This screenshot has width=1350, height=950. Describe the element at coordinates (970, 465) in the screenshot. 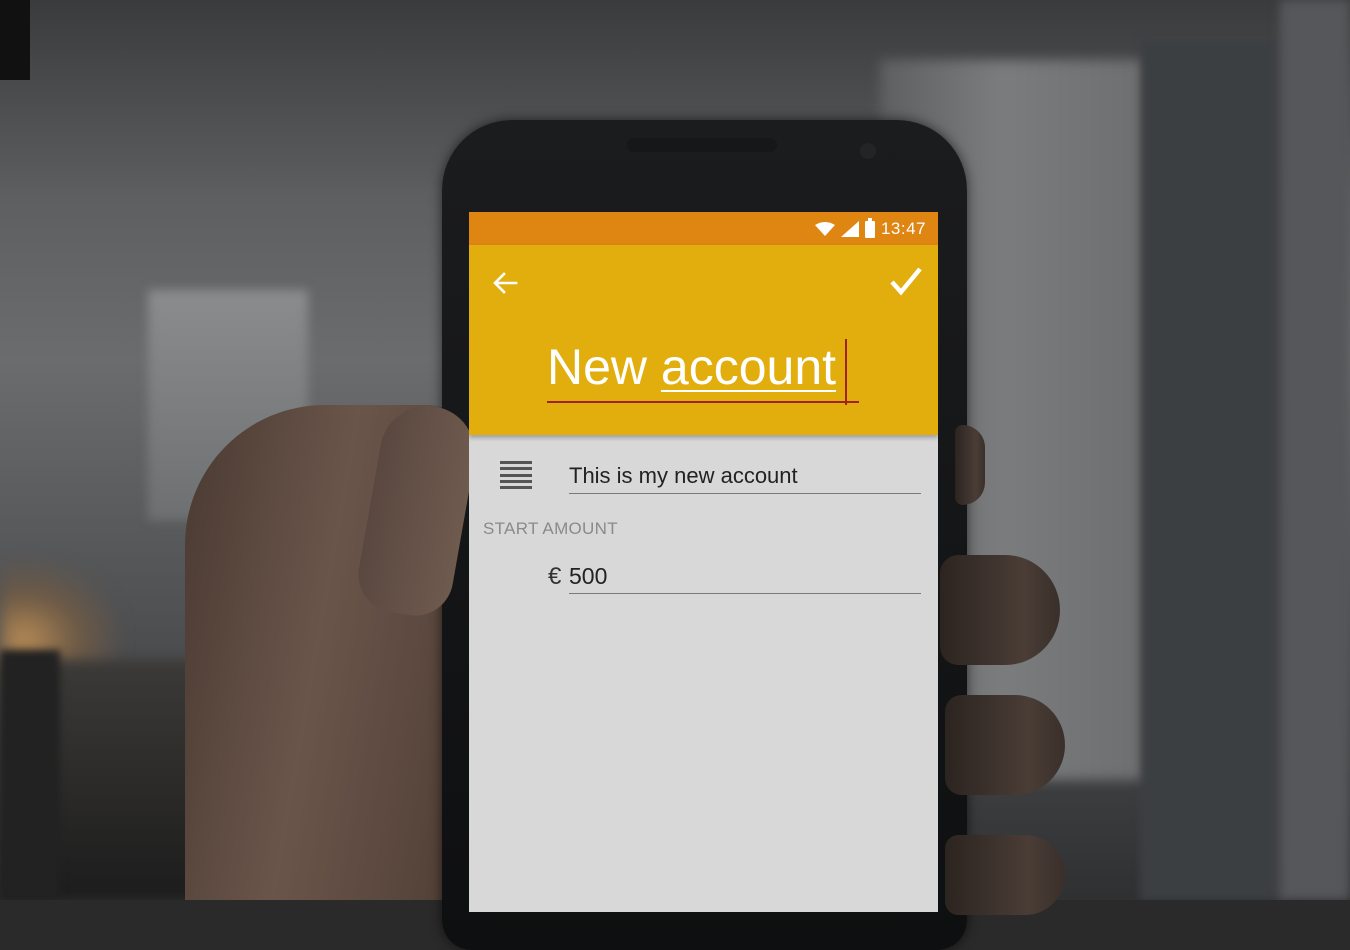

I see `finger-tip` at that location.